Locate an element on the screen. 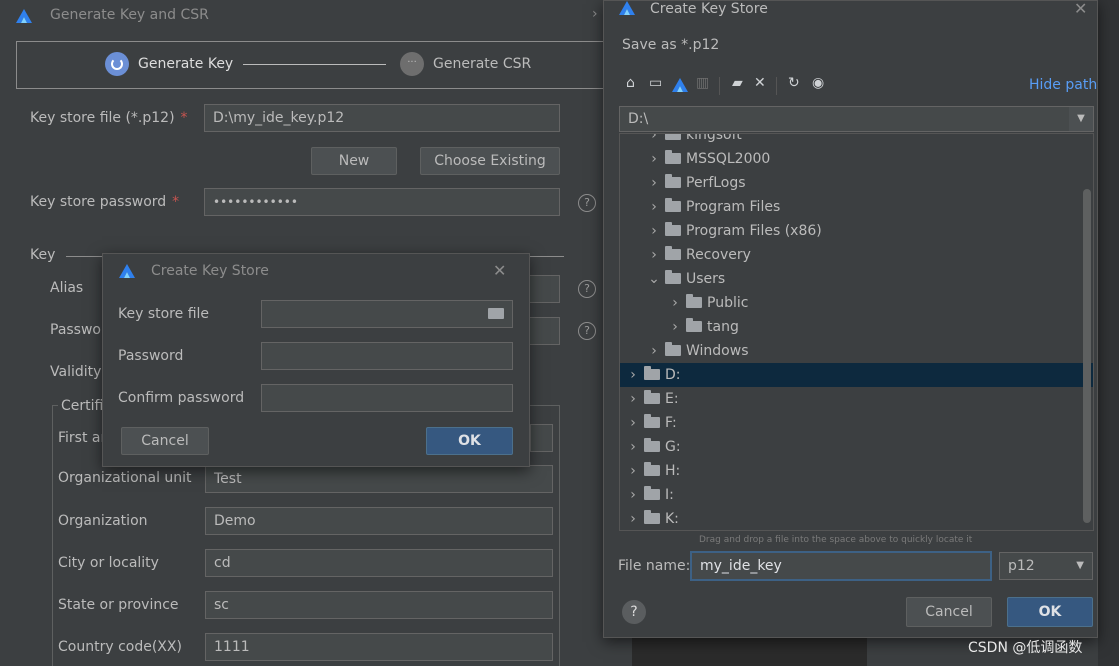  tree-item-label: F: is located at coordinates (671, 423).